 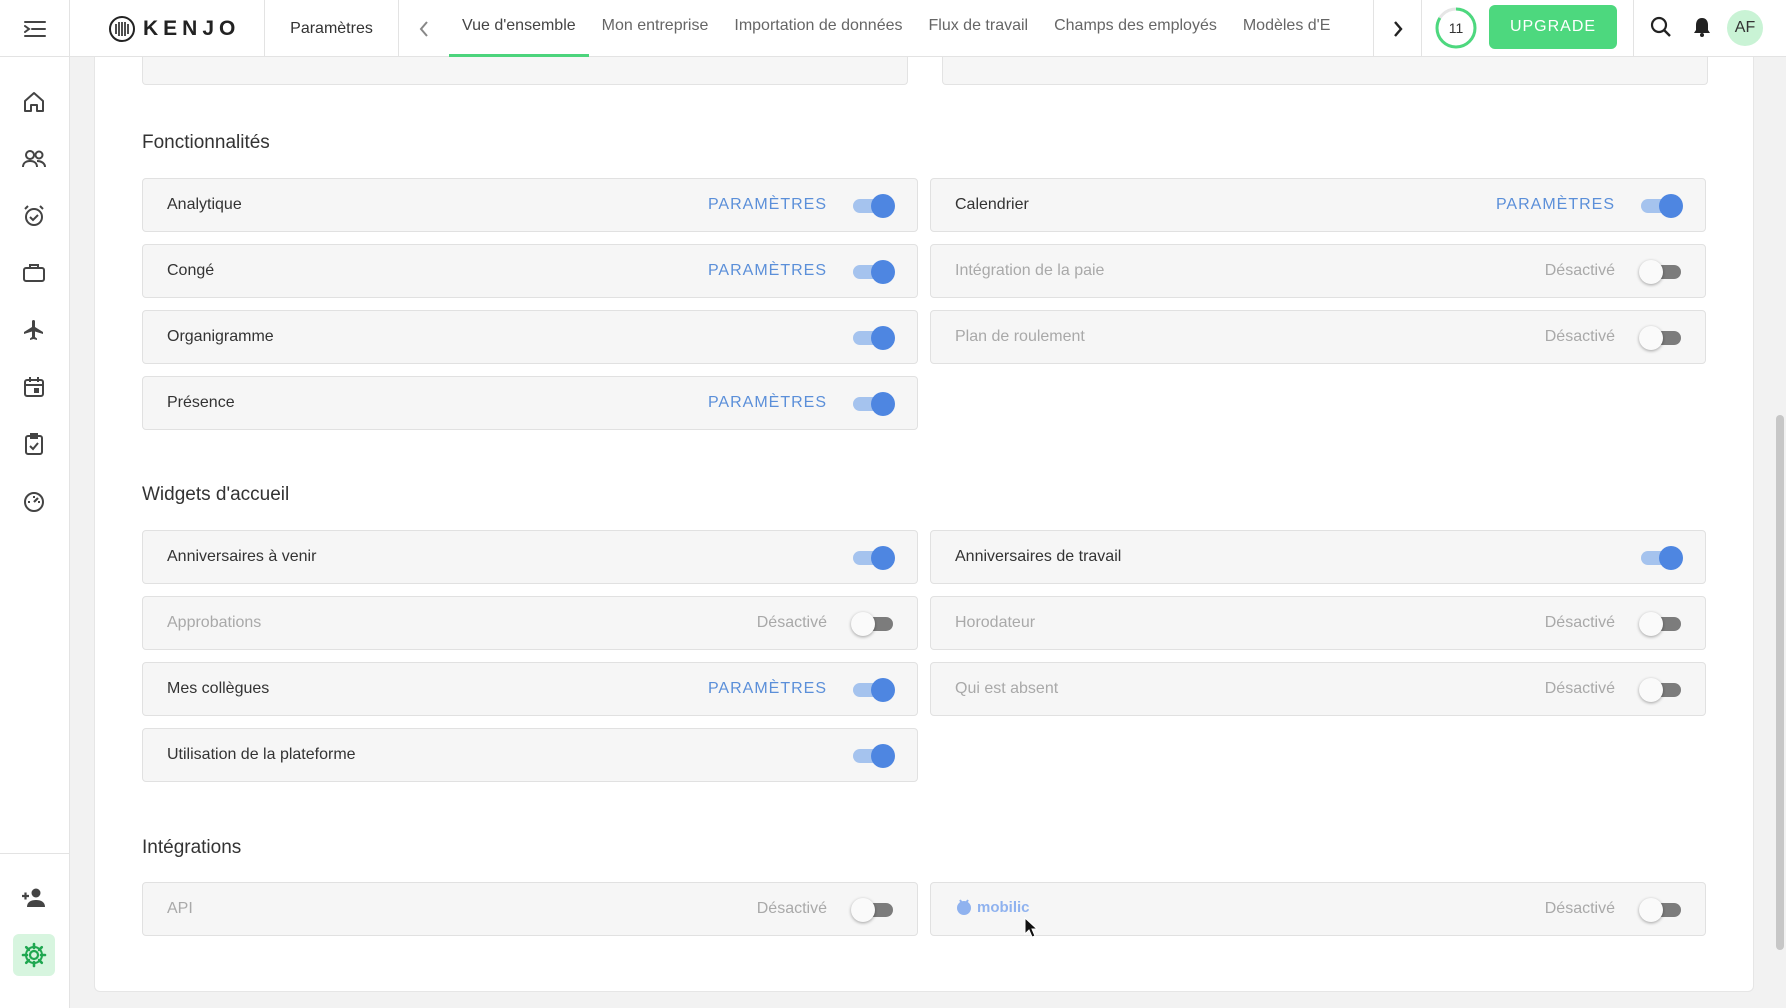 What do you see at coordinates (1633, 28) in the screenshot?
I see `header-divider` at bounding box center [1633, 28].